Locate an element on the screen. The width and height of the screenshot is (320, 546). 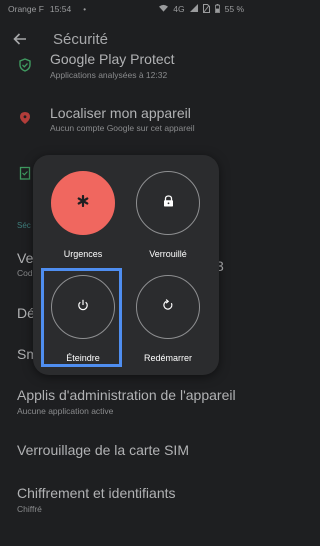
setting-screen-lock-partial: Ve is located at coordinates (25, 258).